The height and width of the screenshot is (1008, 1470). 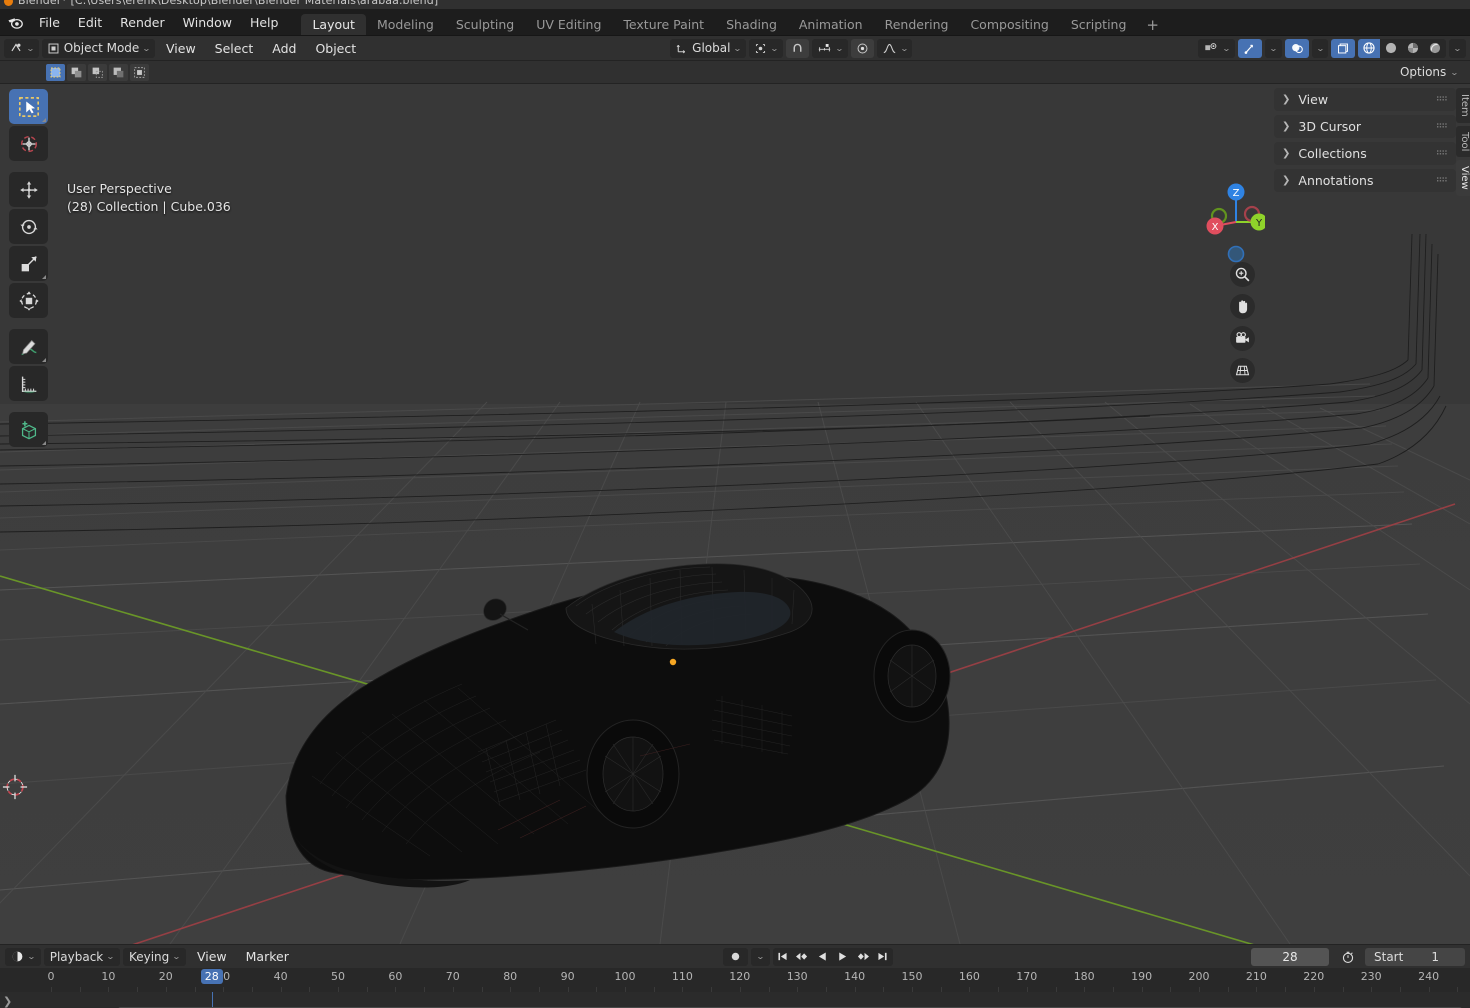 What do you see at coordinates (211, 976) in the screenshot?
I see `playhead-label: 28` at bounding box center [211, 976].